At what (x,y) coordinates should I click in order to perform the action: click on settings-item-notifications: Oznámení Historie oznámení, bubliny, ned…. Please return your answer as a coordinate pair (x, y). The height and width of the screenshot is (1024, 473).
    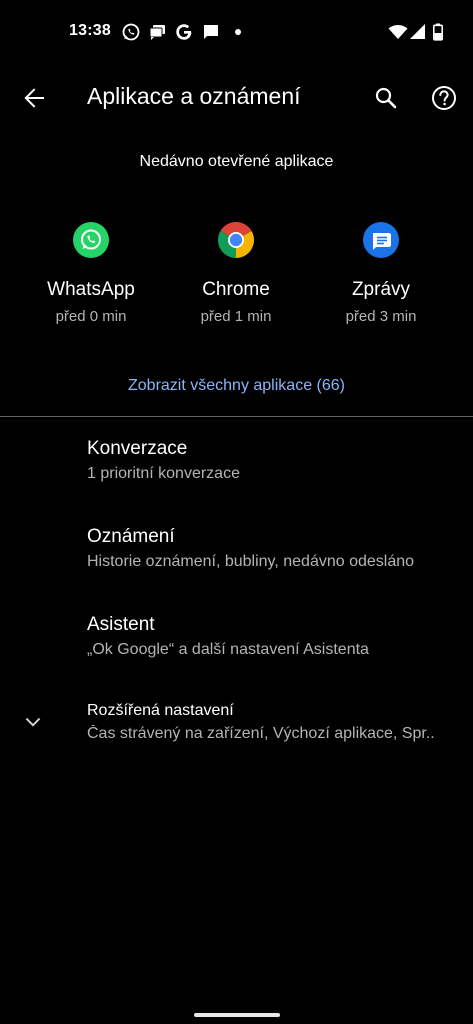
    Looking at the image, I should click on (236, 554).